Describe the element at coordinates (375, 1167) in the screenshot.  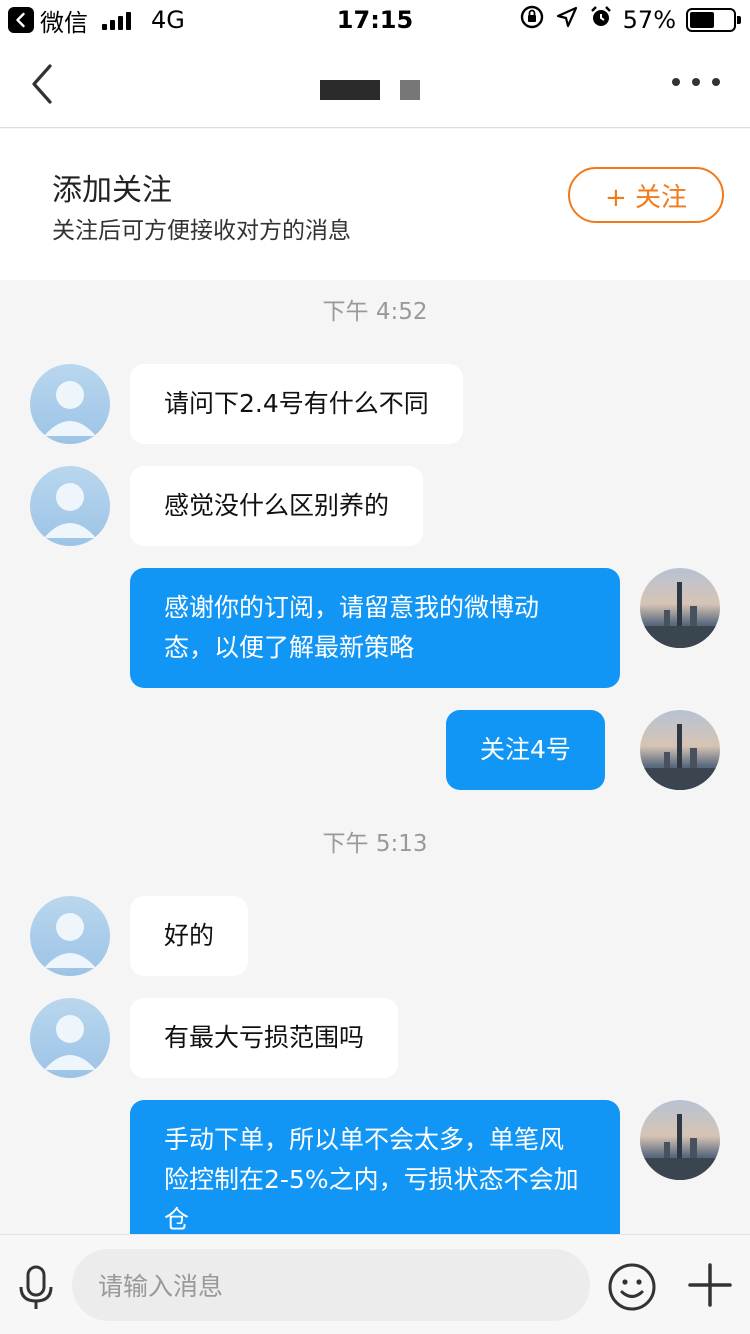
I see `message-bubble-out: 手动下单，所以单不会太多，单笔风险控制在2-5%之内，亏损状态不会加仓` at that location.